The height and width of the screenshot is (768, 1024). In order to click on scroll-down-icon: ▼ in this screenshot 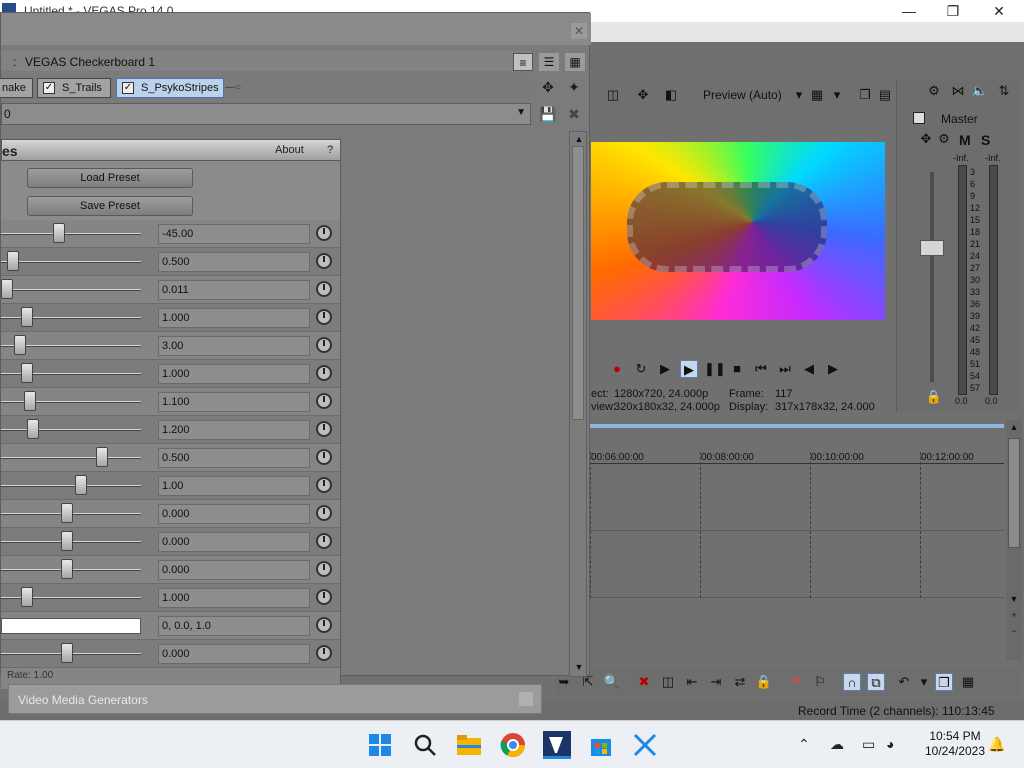, I will do `click(1014, 600)`.